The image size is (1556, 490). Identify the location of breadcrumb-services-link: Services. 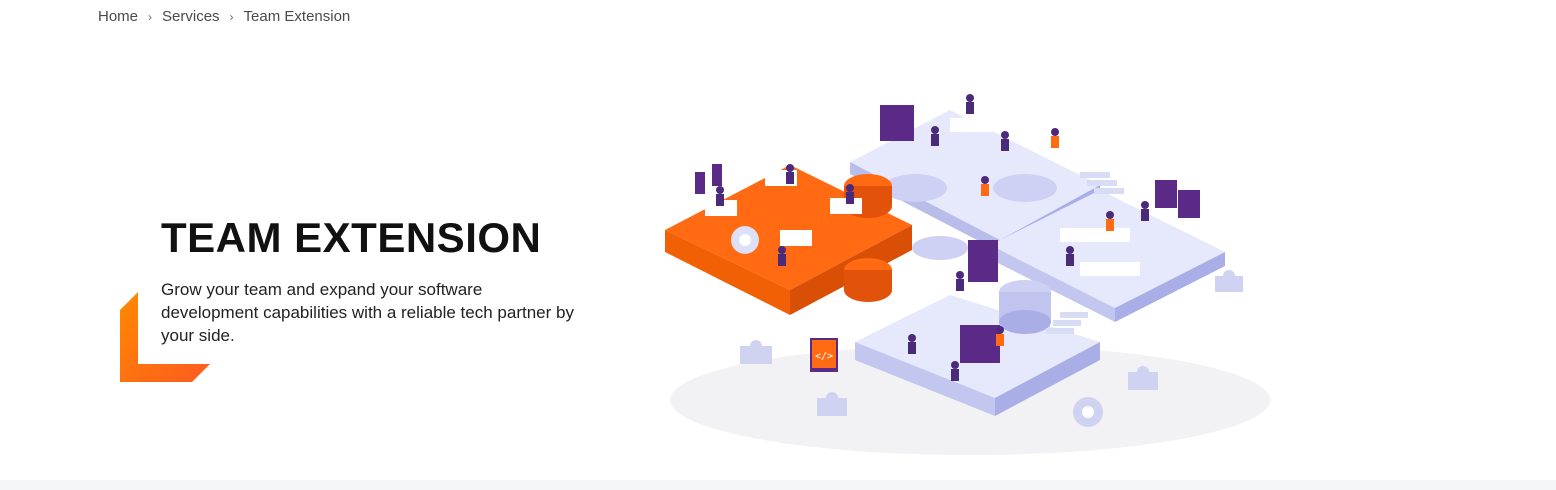
(191, 16).